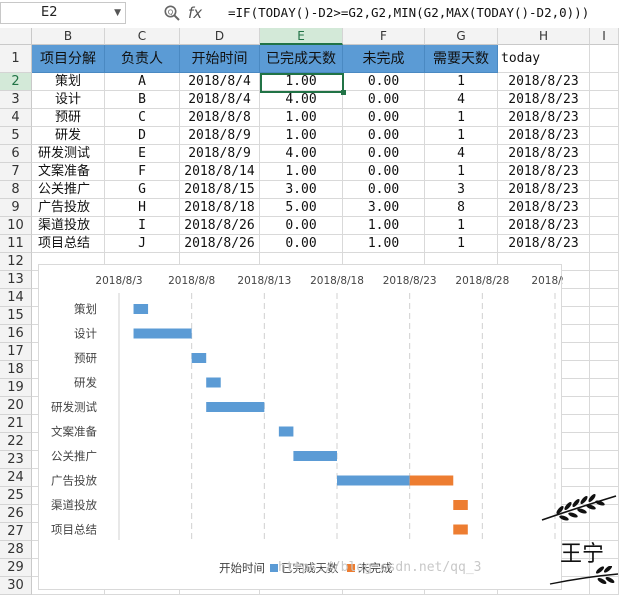  I want to click on row-header-26: 26, so click(16, 514).